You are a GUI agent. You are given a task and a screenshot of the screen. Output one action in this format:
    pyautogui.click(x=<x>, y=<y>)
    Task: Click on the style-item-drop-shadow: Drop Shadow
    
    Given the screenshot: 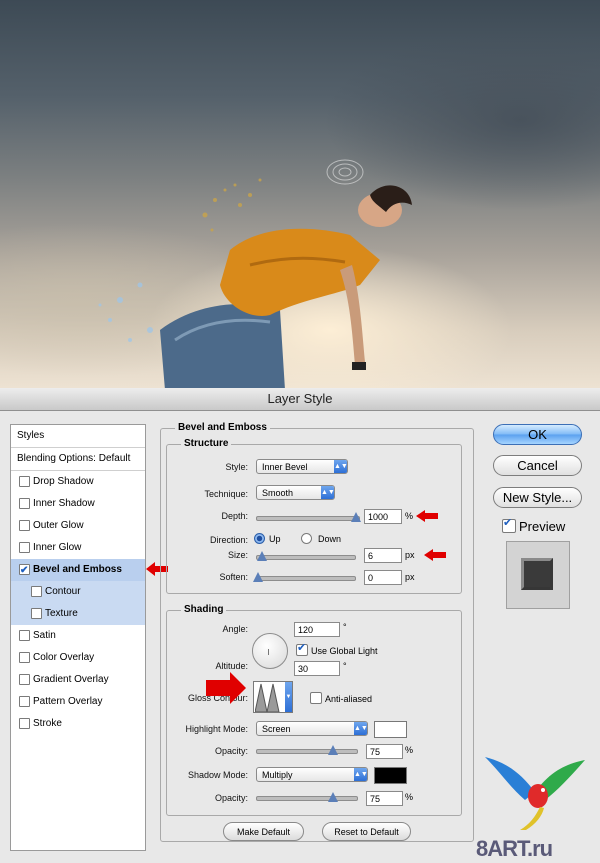 What is the action you would take?
    pyautogui.click(x=78, y=482)
    